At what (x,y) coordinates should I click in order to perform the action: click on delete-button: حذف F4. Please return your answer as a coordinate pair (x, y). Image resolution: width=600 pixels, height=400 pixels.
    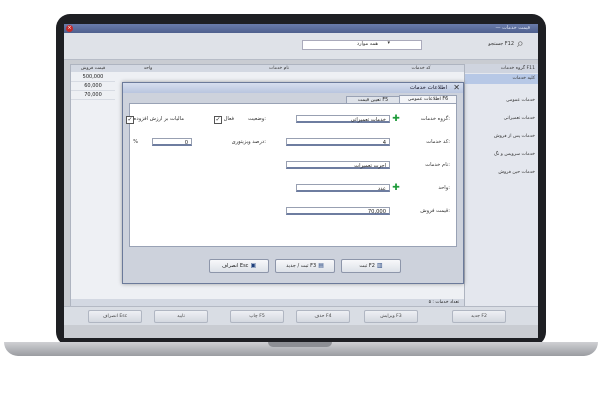
    Looking at the image, I should click on (323, 316).